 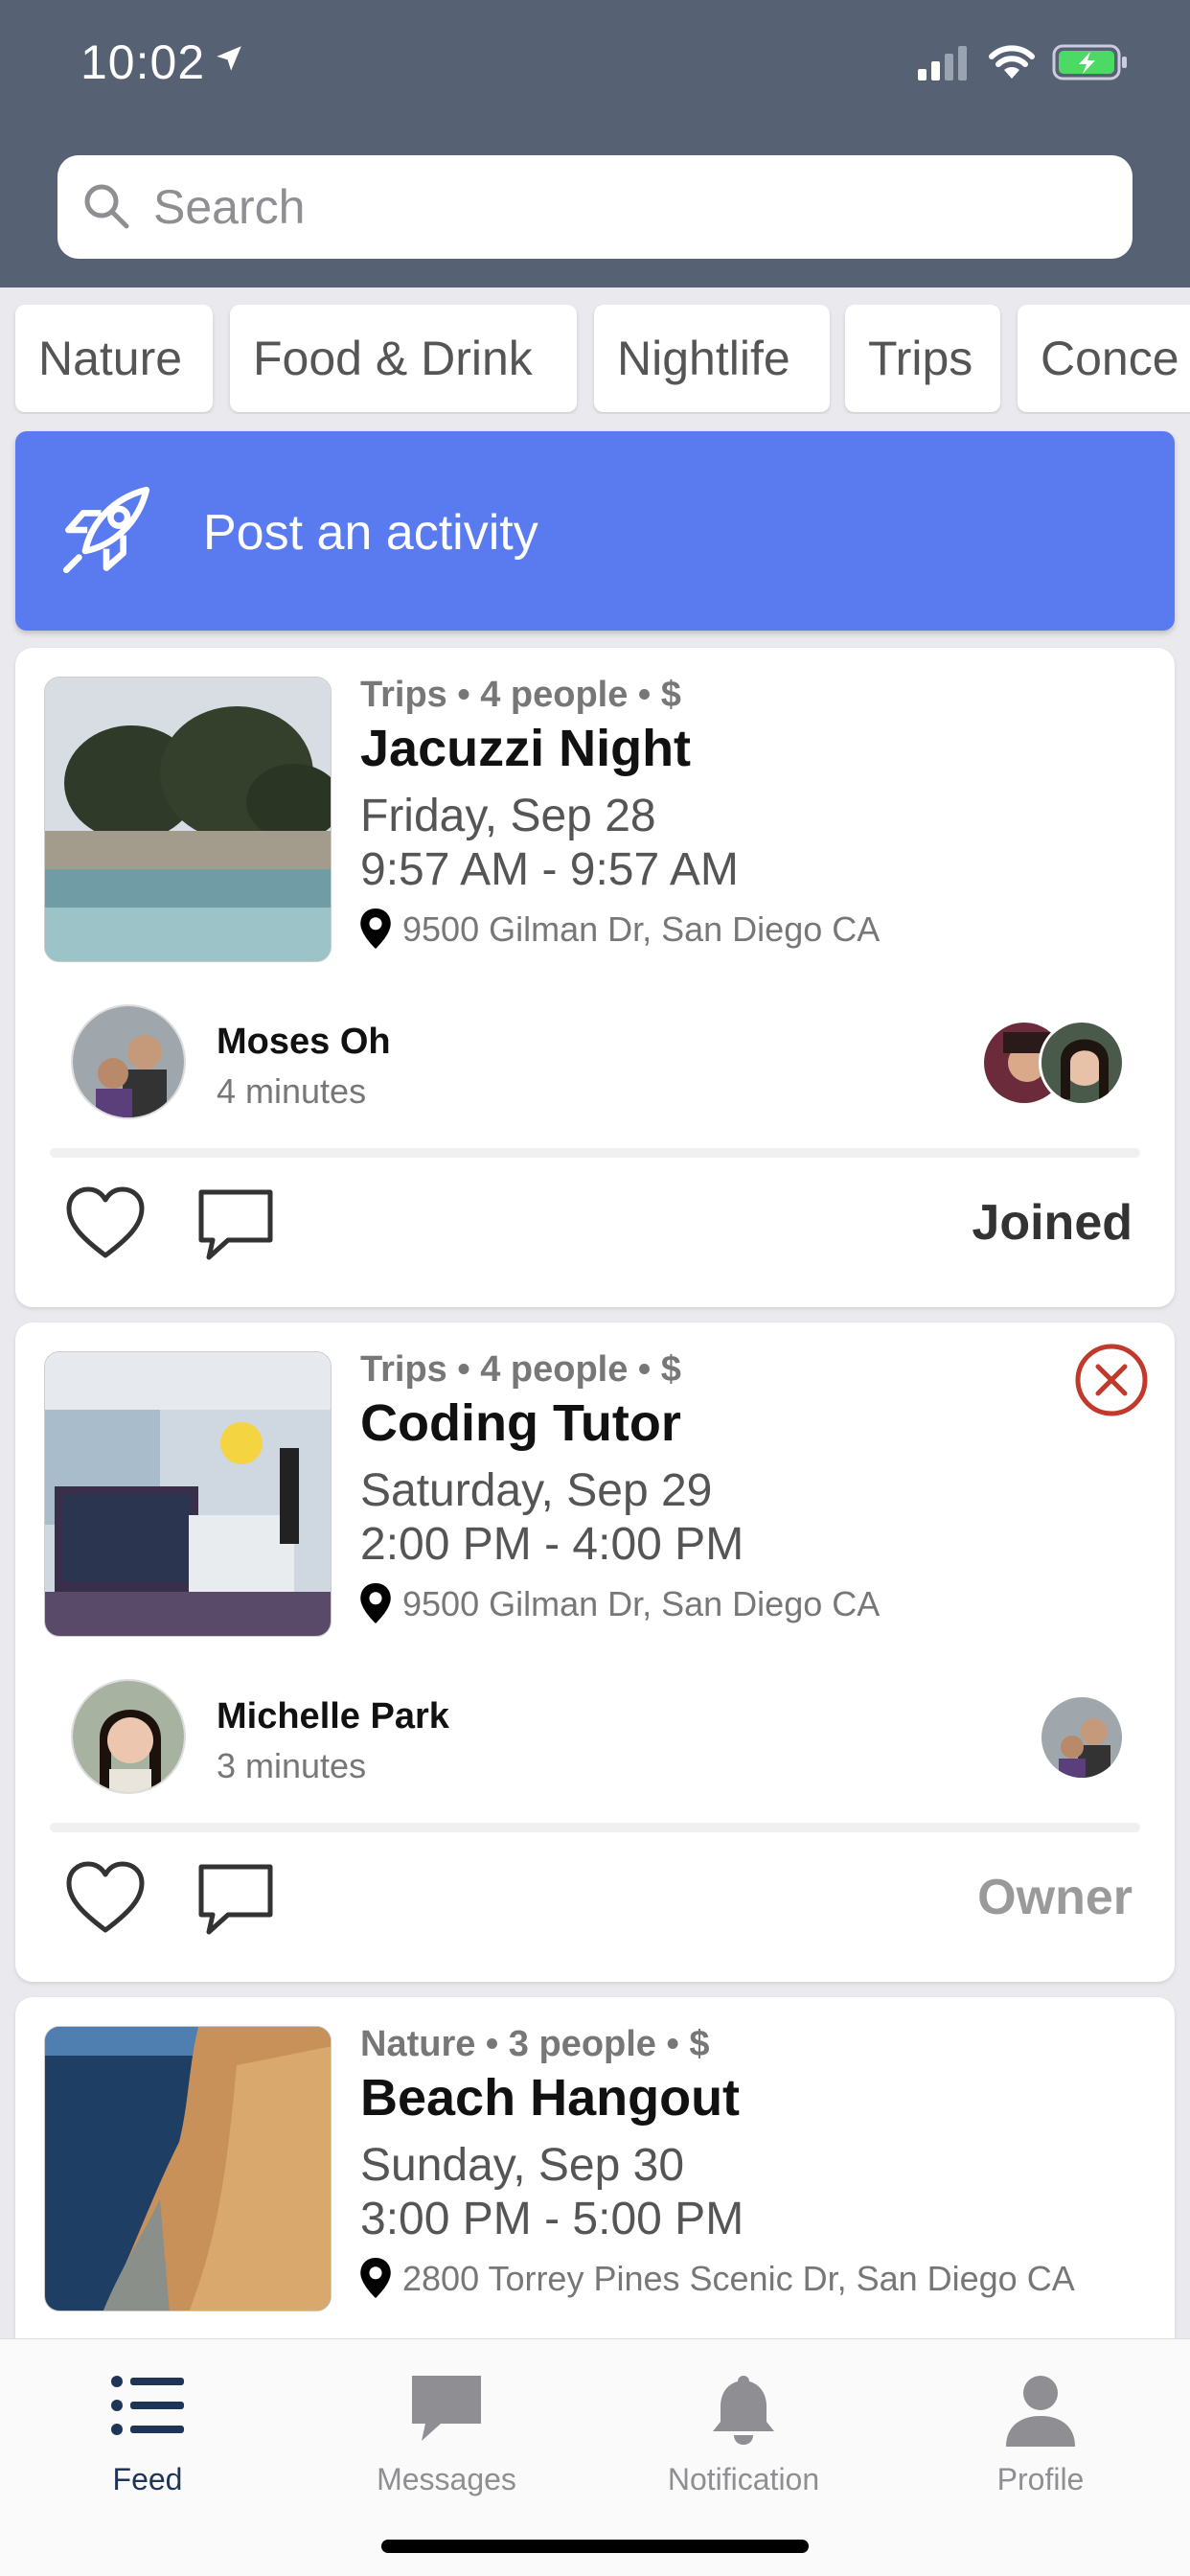 I want to click on tab-notification: Notification, so click(x=744, y=2428).